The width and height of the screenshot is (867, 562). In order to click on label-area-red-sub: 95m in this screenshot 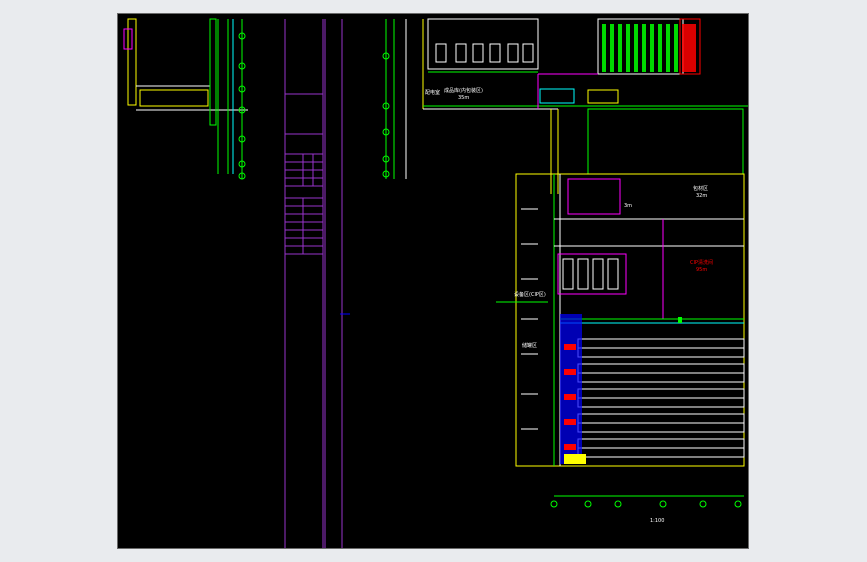, I will do `click(701, 270)`.